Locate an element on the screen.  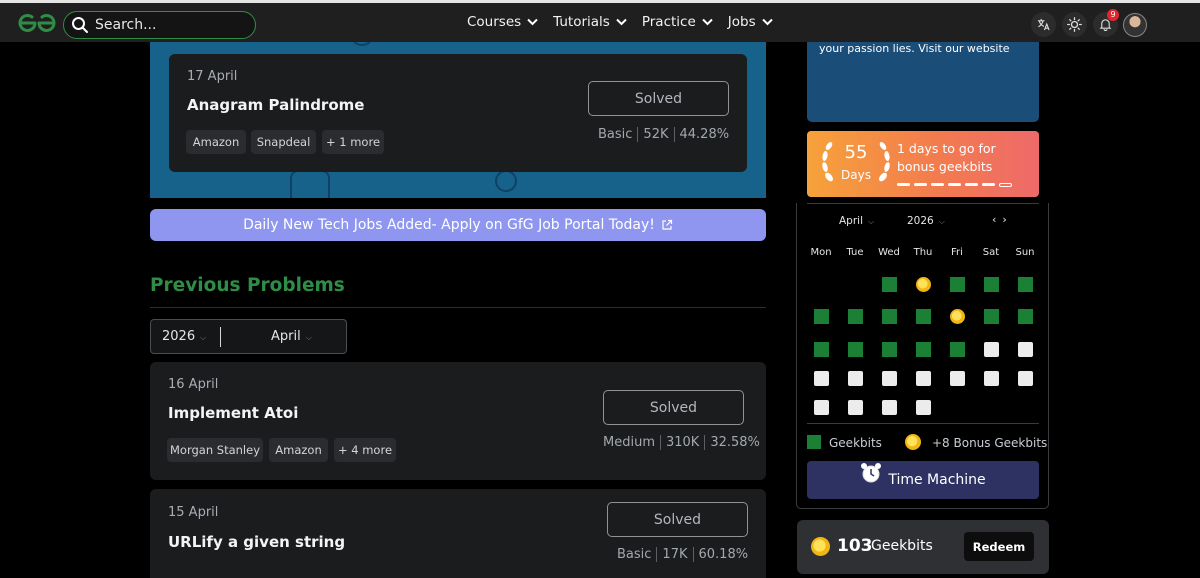
chevron-right-icon: › is located at coordinates (1007, 219).